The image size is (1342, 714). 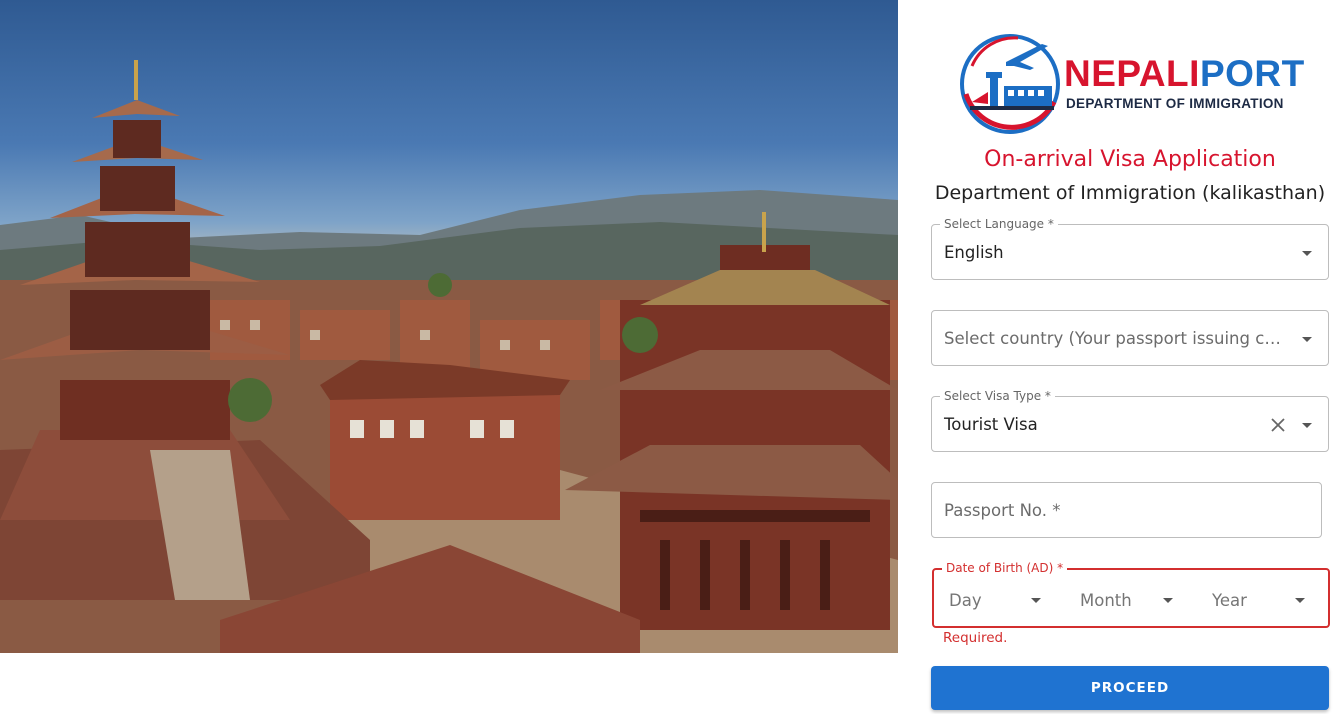 What do you see at coordinates (1252, 73) in the screenshot?
I see `brand-name-part2: PORT` at bounding box center [1252, 73].